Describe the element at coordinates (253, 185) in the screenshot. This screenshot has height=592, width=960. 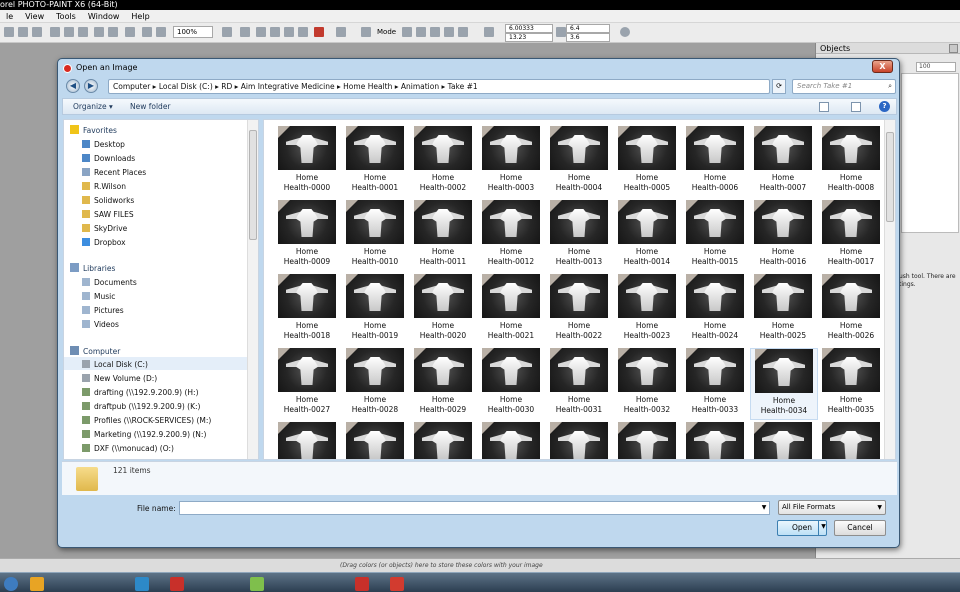
I see `nav-scrollbar-thumb` at that location.